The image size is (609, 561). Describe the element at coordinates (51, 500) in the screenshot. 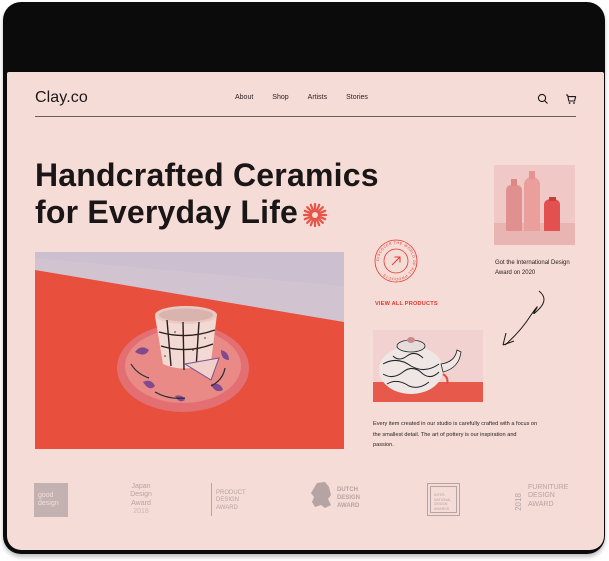

I see `good-design-logo: good design` at that location.